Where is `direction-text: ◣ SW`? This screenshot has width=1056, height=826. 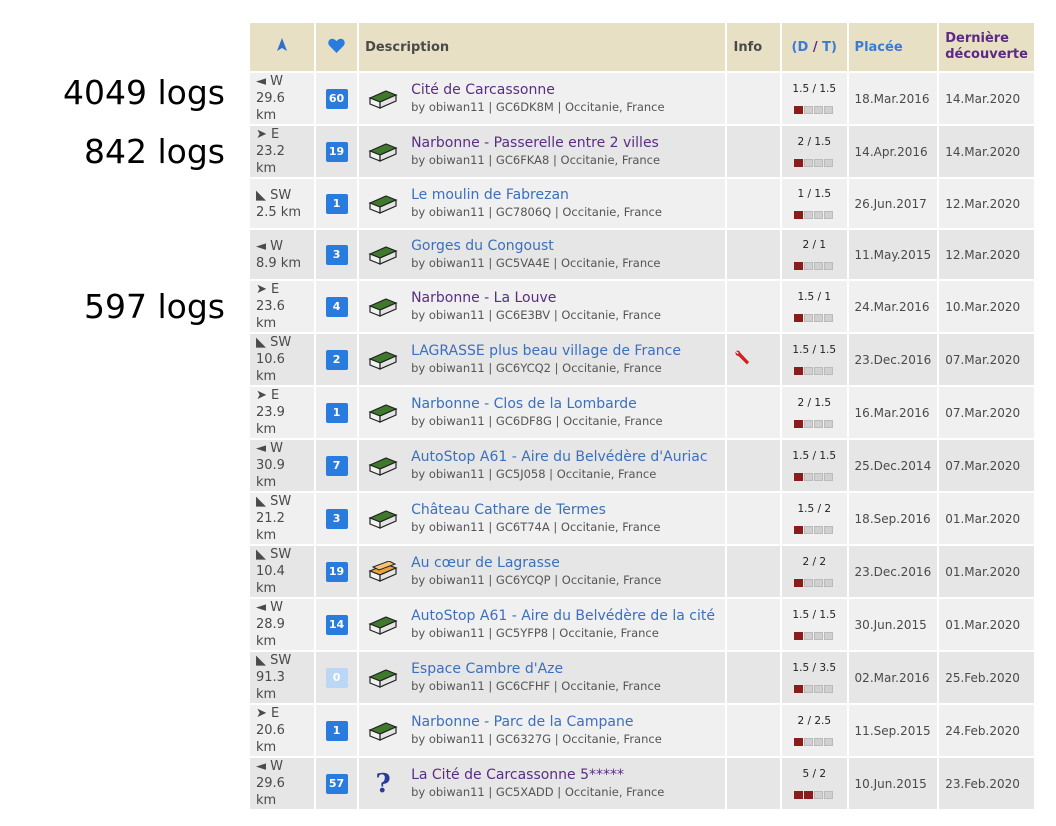
direction-text: ◣ SW is located at coordinates (274, 342).